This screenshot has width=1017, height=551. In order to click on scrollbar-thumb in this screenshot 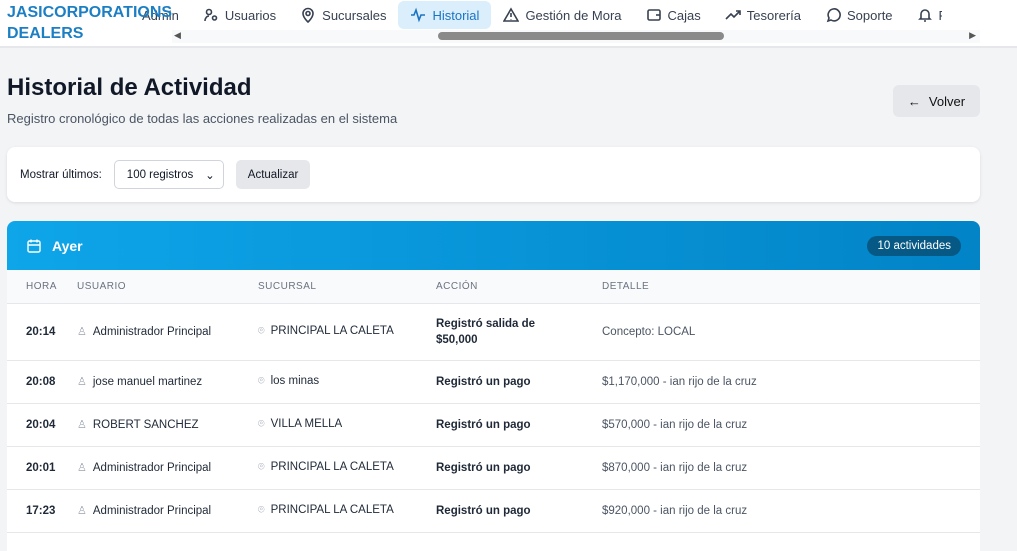, I will do `click(581, 36)`.